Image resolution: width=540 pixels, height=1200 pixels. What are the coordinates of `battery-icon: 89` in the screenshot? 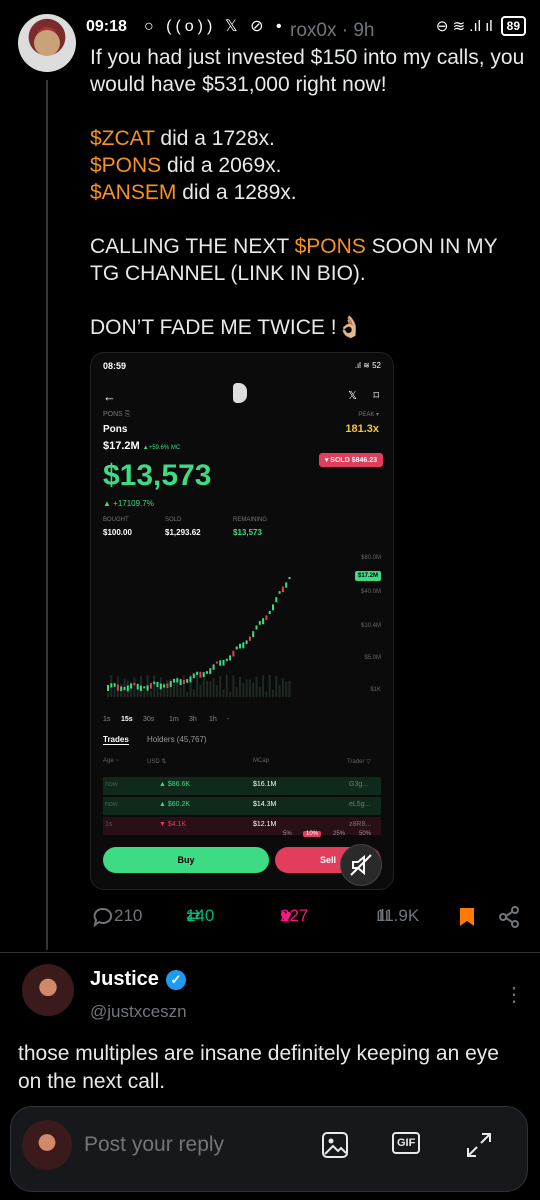 It's located at (513, 26).